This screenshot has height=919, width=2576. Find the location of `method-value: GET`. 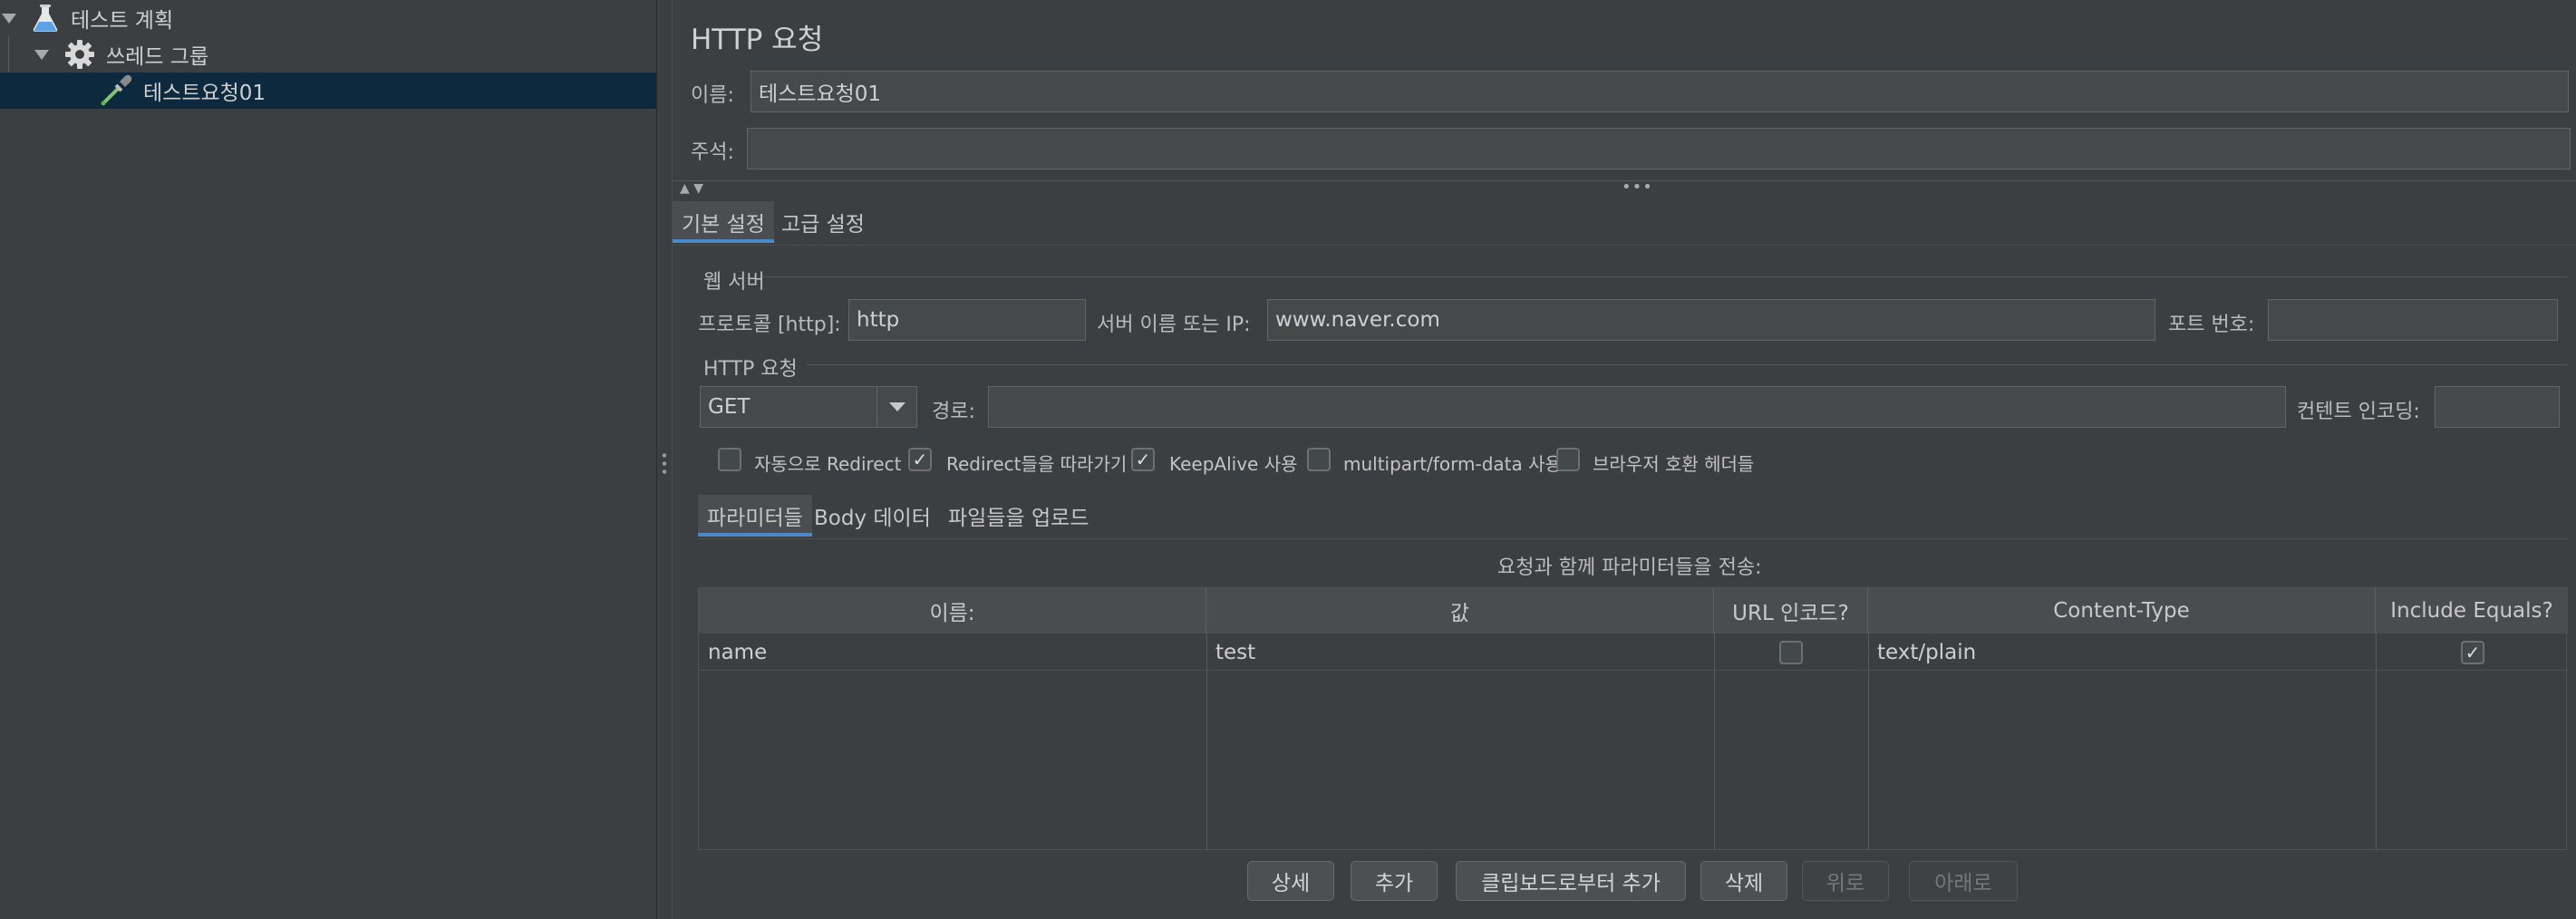

method-value: GET is located at coordinates (729, 407).